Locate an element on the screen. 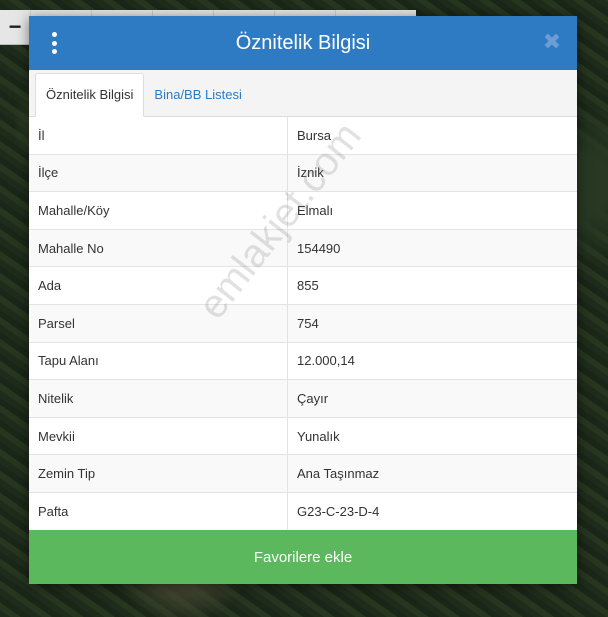  attribute-key: Mahalle/Köy is located at coordinates (158, 210).